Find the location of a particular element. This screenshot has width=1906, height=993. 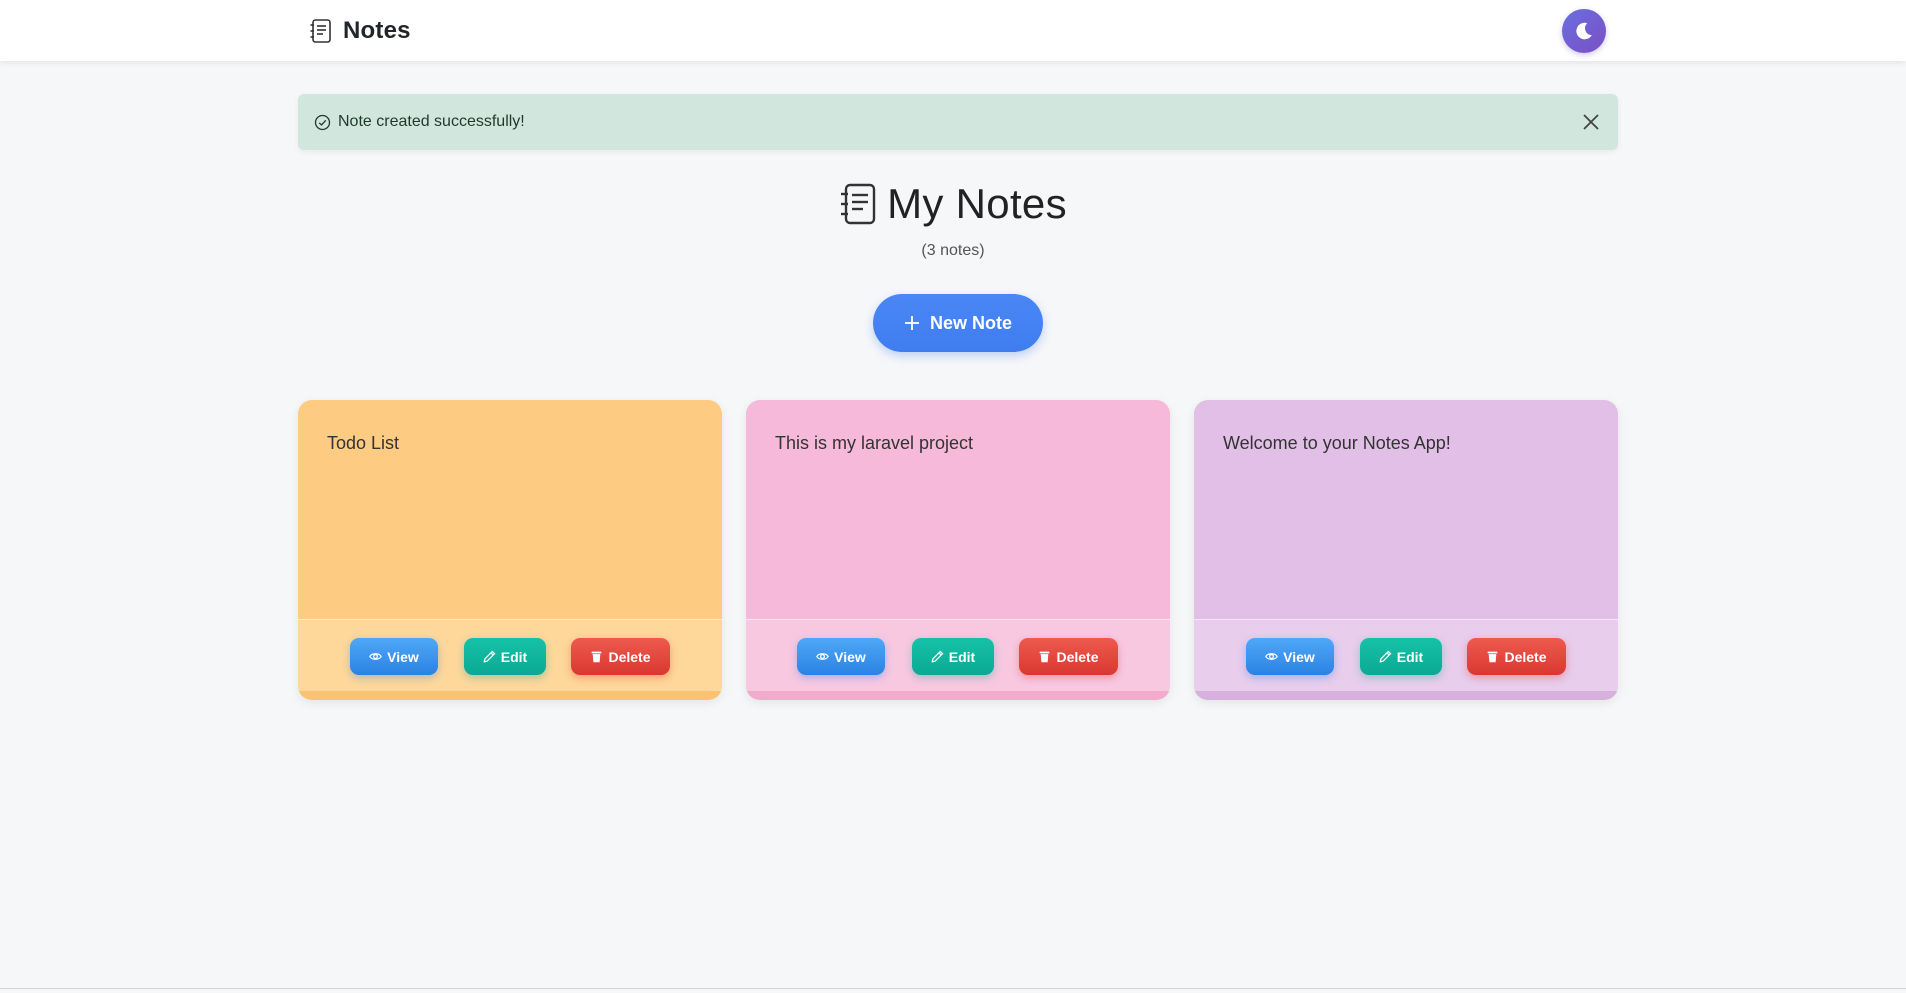

new-note-button: New Note is located at coordinates (958, 323).